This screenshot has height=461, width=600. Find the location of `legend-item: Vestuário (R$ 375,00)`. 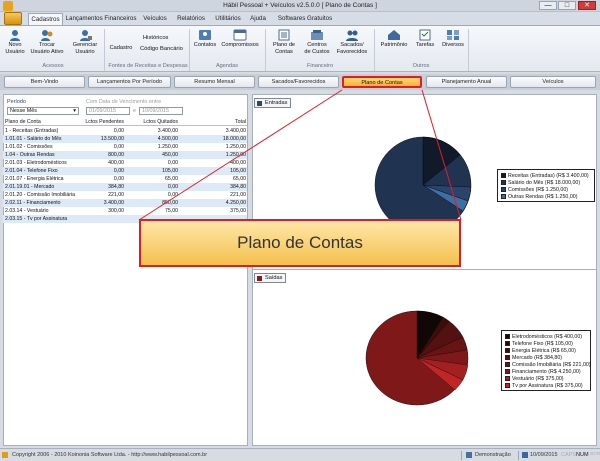

legend-item: Vestuário (R$ 375,00) is located at coordinates (534, 379).